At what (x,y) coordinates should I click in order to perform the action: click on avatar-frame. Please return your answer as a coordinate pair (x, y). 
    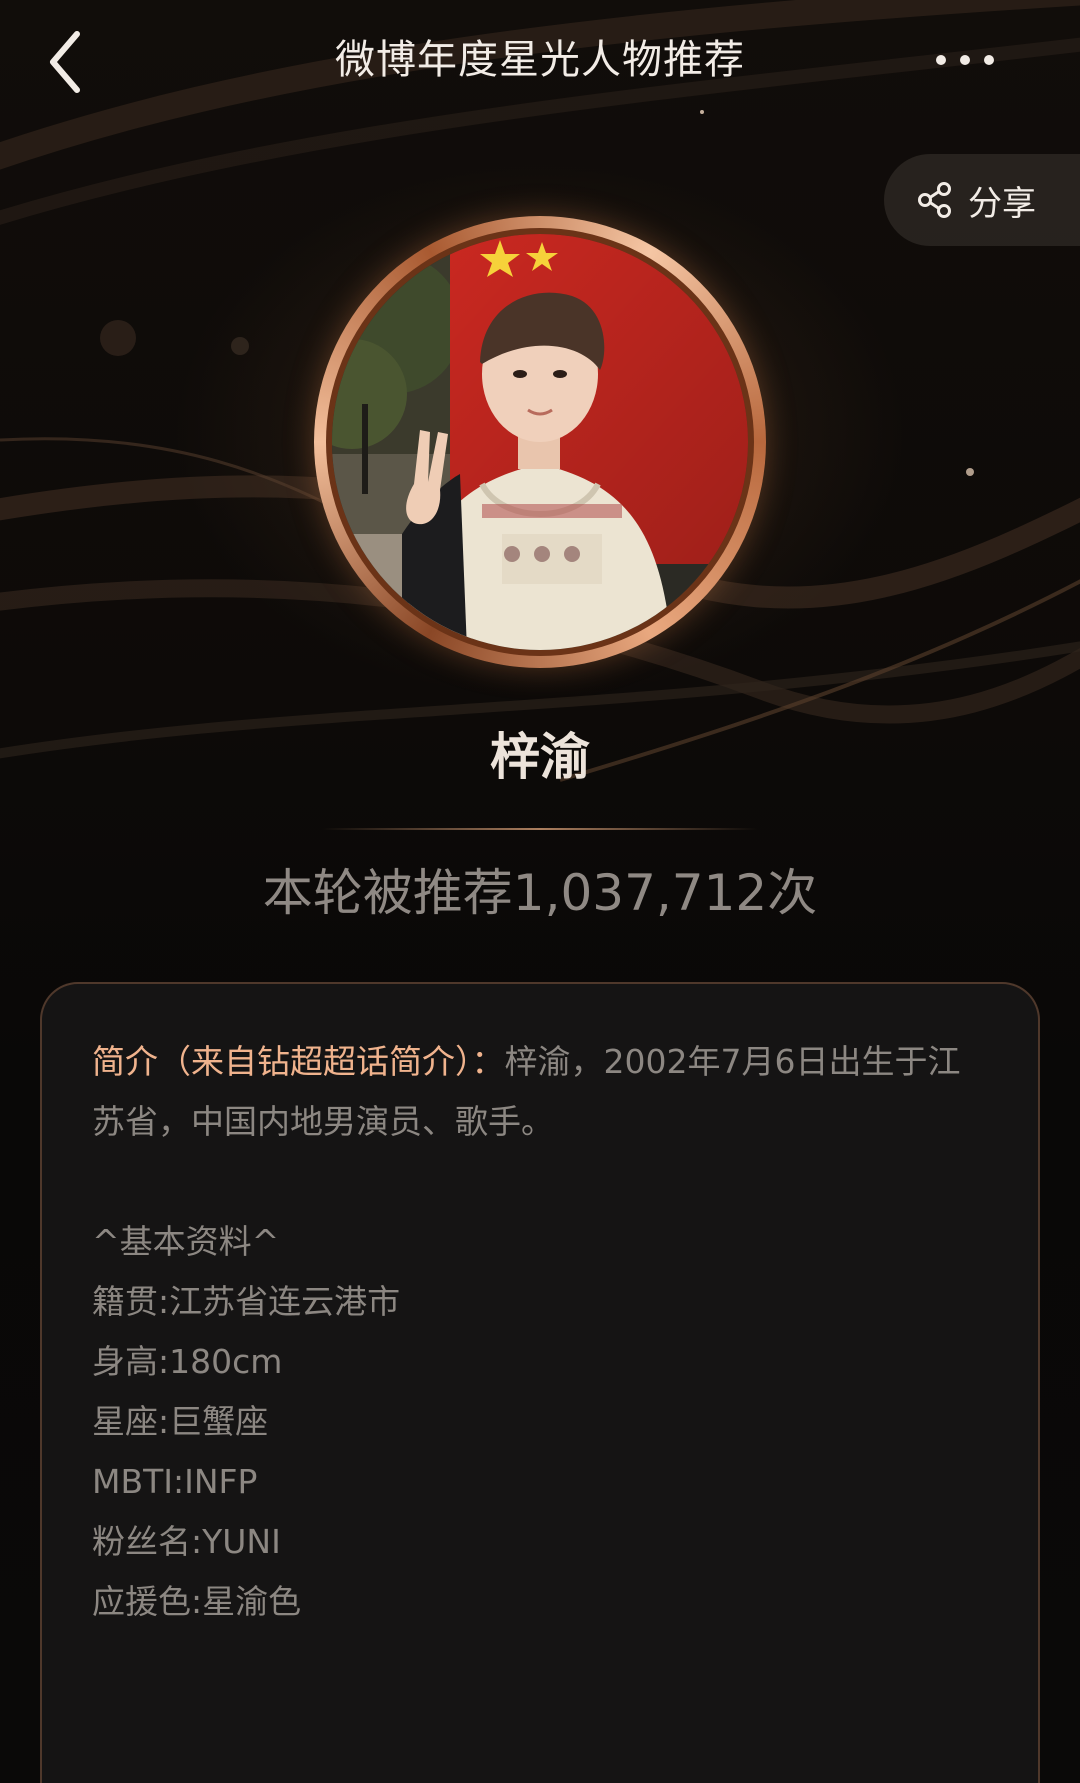
    Looking at the image, I should click on (540, 442).